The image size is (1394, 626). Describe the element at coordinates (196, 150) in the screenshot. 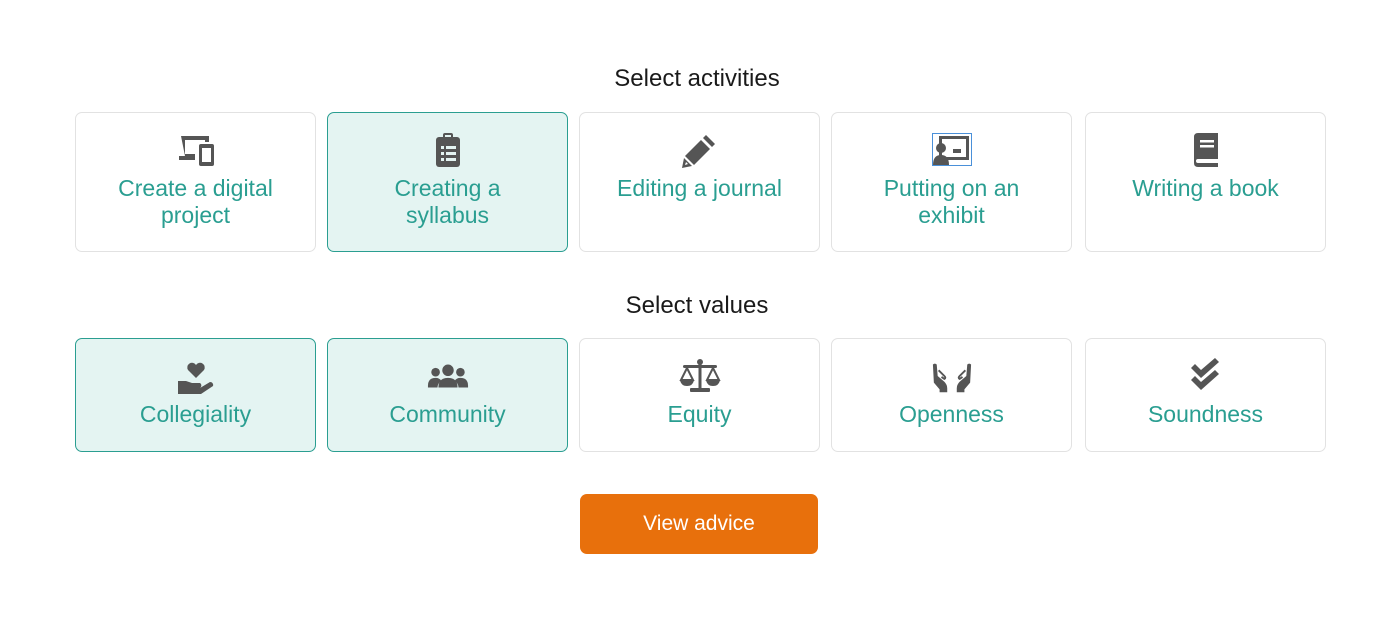

I see `devices-icon` at that location.